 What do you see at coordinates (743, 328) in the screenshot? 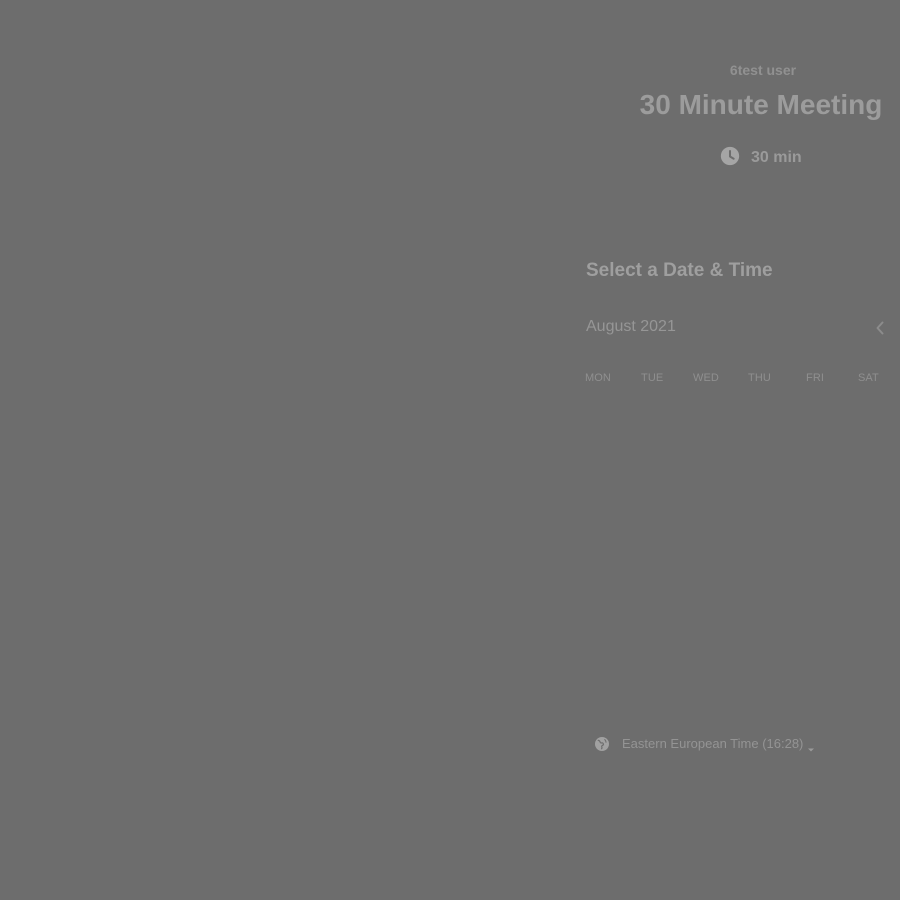
I see `calendar-header: August 2021` at bounding box center [743, 328].